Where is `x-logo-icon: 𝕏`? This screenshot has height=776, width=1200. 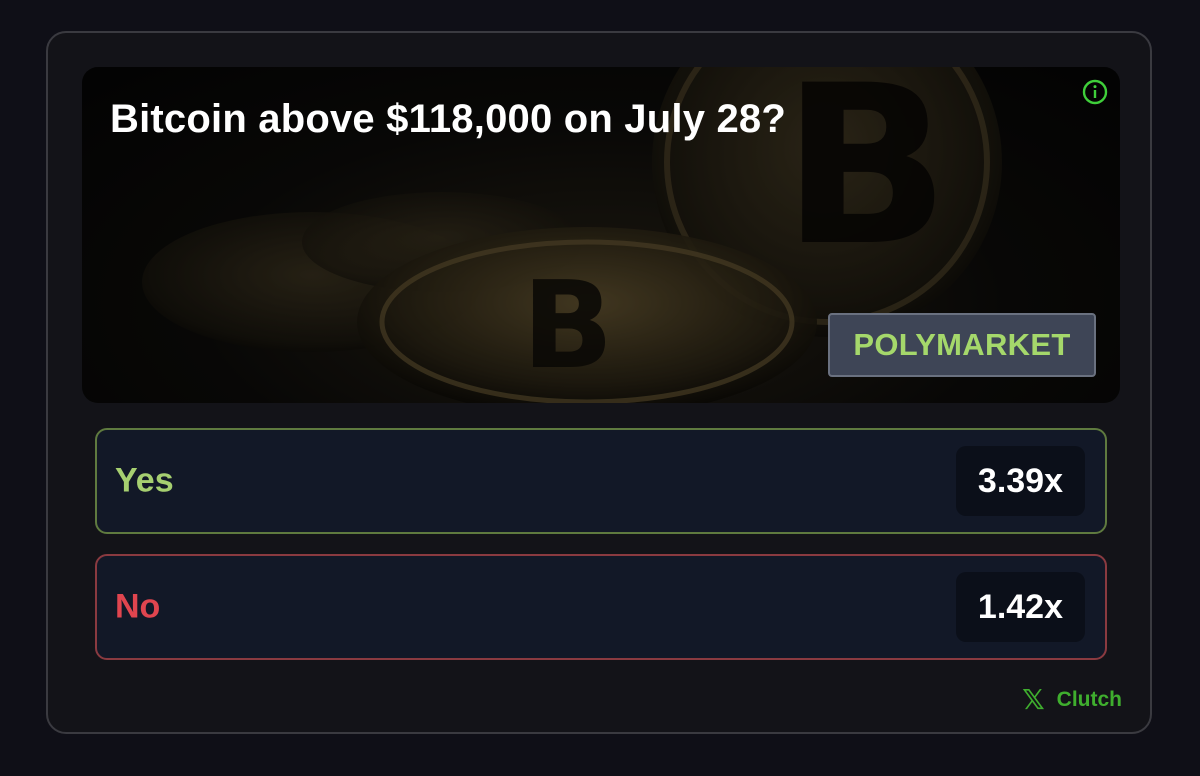 x-logo-icon: 𝕏 is located at coordinates (1033, 699).